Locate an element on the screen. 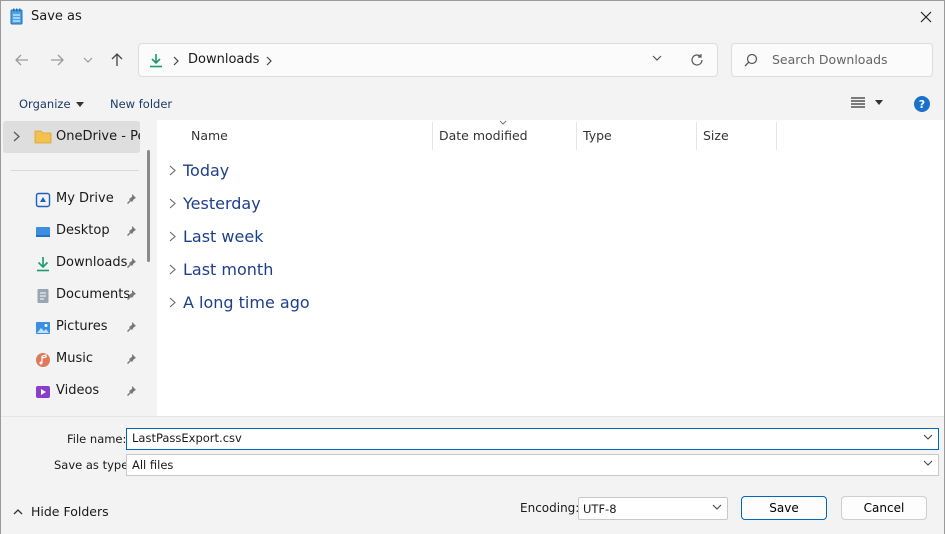 This screenshot has height=534, width=945. group-header-today: Today is located at coordinates (197, 170).